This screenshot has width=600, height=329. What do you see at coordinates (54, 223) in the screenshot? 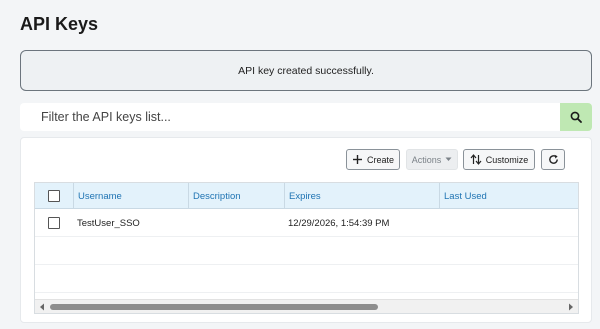
I see `row-checkbox` at bounding box center [54, 223].